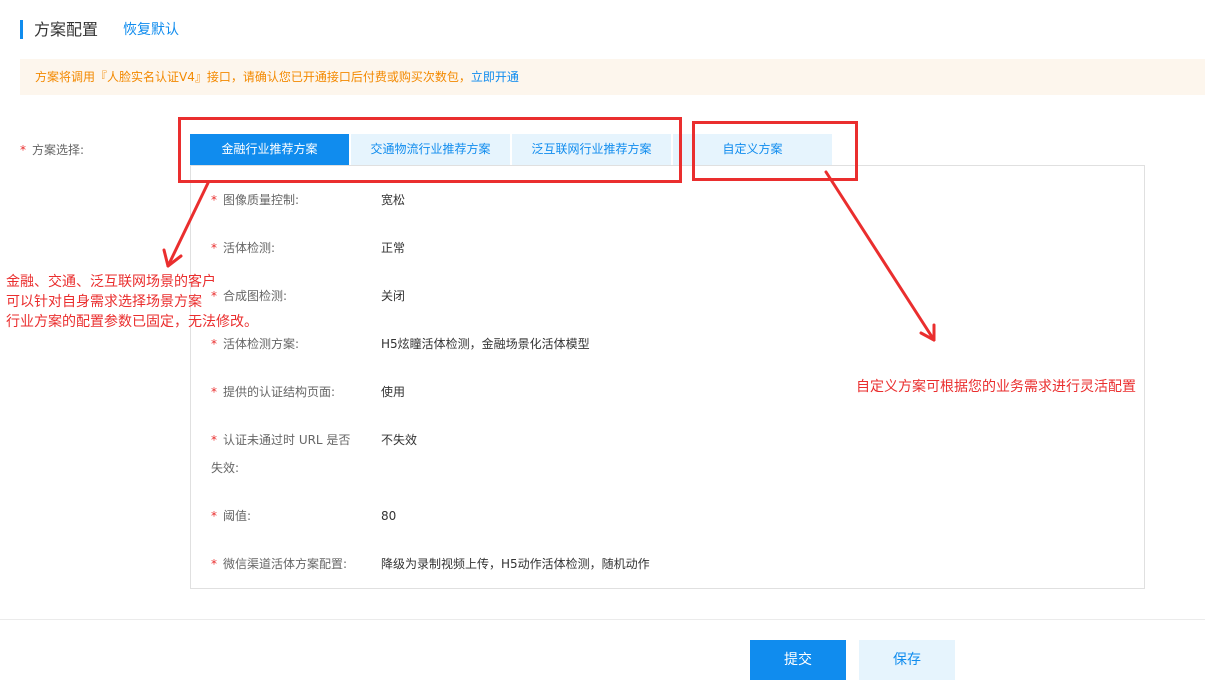 The width and height of the screenshot is (1205, 699). What do you see at coordinates (880, 256) in the screenshot?
I see `annotation-arrow-right` at bounding box center [880, 256].